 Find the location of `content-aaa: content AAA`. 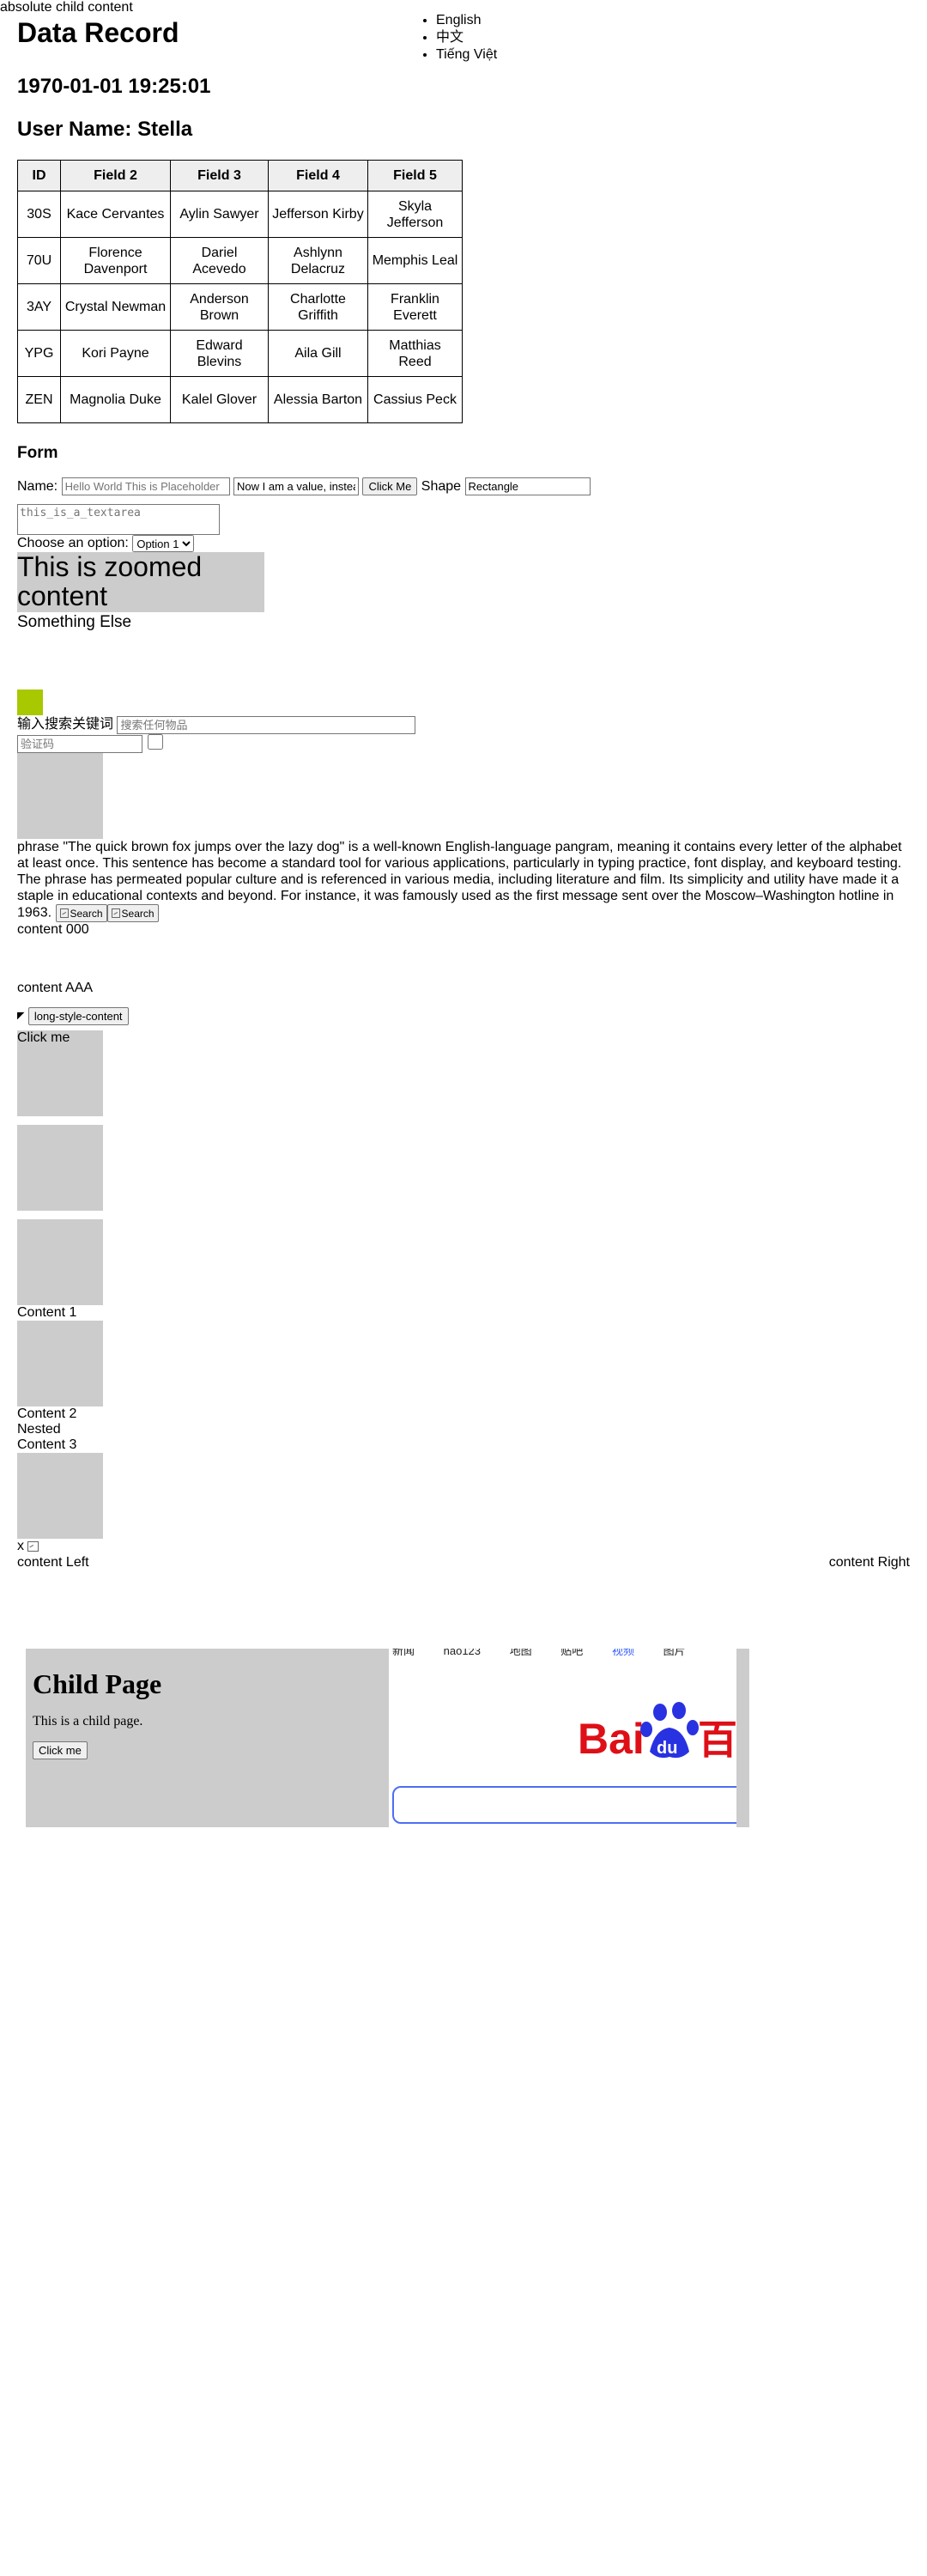

content-aaa: content AAA is located at coordinates (55, 988).